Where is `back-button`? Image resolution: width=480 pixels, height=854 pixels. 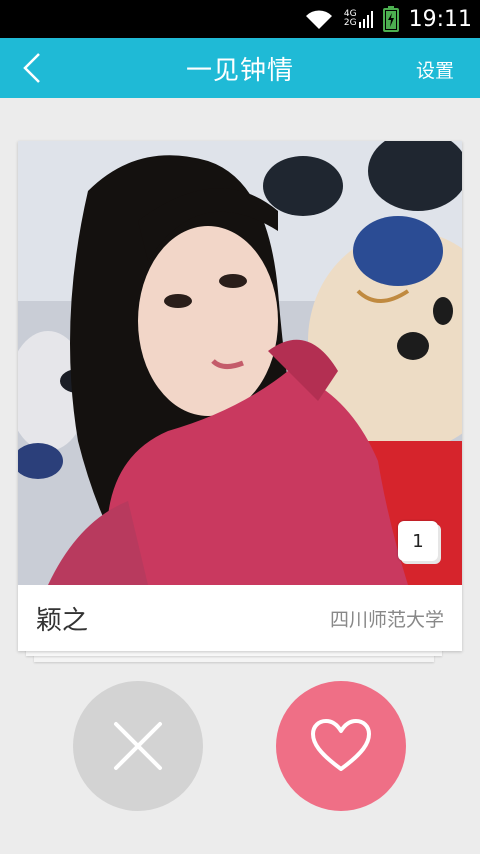 back-button is located at coordinates (32, 68).